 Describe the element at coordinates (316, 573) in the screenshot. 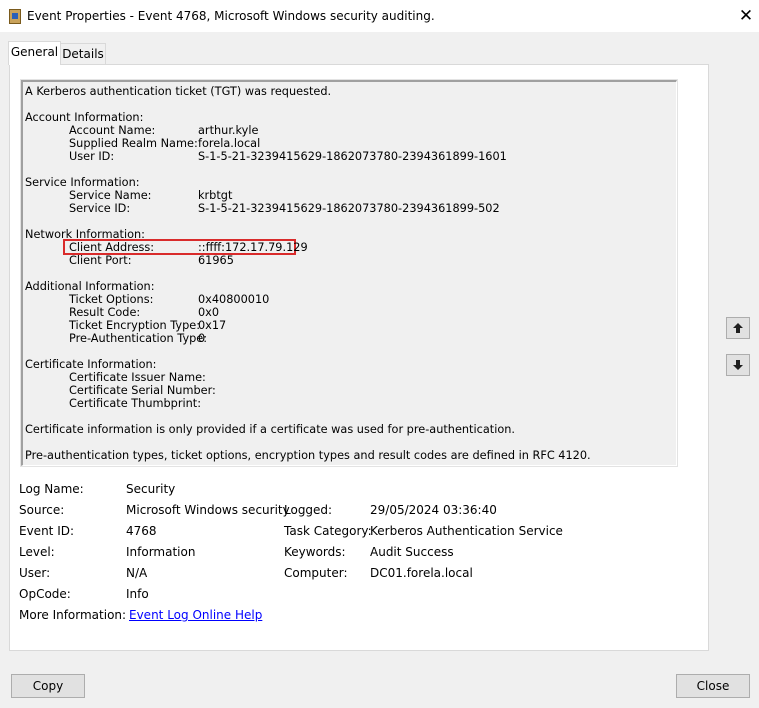

I see `computer-label: Computer:` at that location.